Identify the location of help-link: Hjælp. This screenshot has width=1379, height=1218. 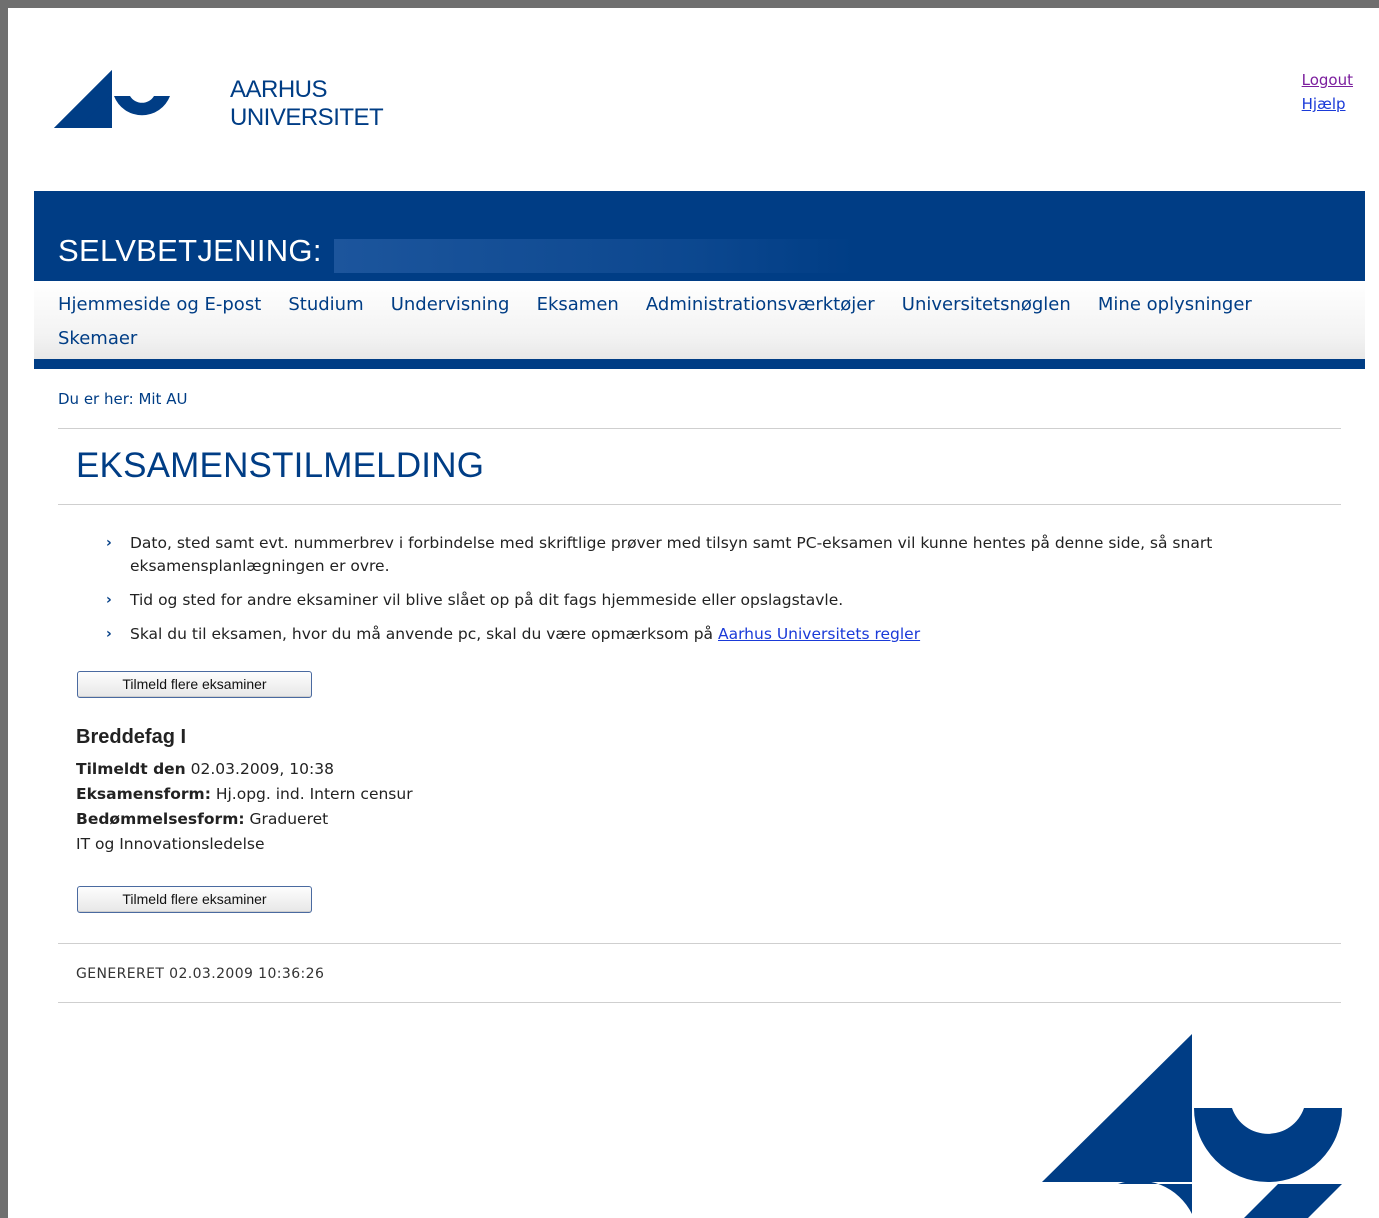
(1327, 104).